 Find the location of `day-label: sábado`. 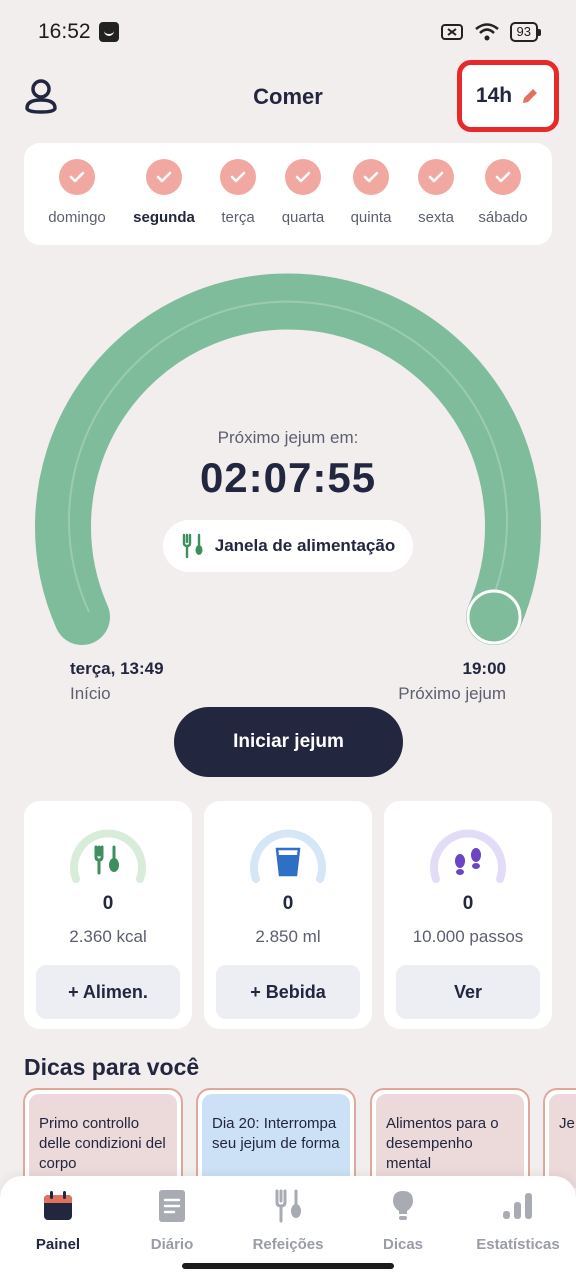

day-label: sábado is located at coordinates (503, 217).